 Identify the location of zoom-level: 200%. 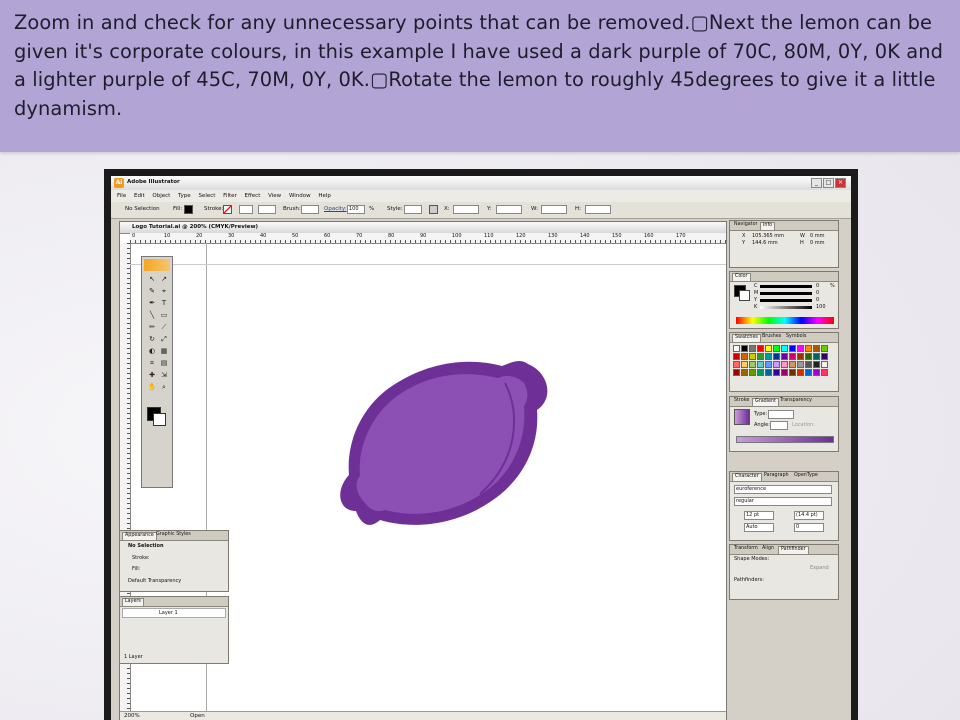
(132, 716).